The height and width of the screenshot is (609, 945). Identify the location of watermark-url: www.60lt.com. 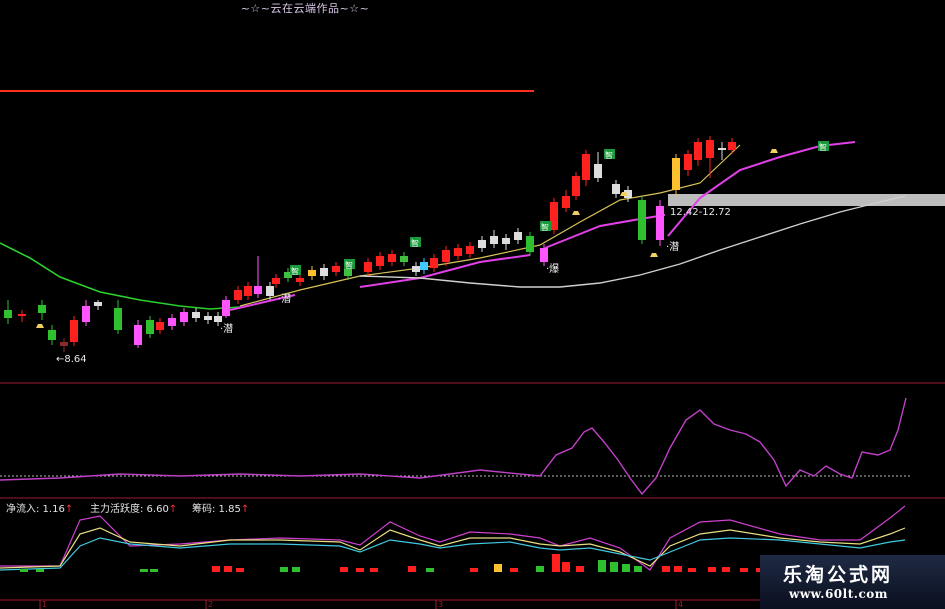
(838, 594).